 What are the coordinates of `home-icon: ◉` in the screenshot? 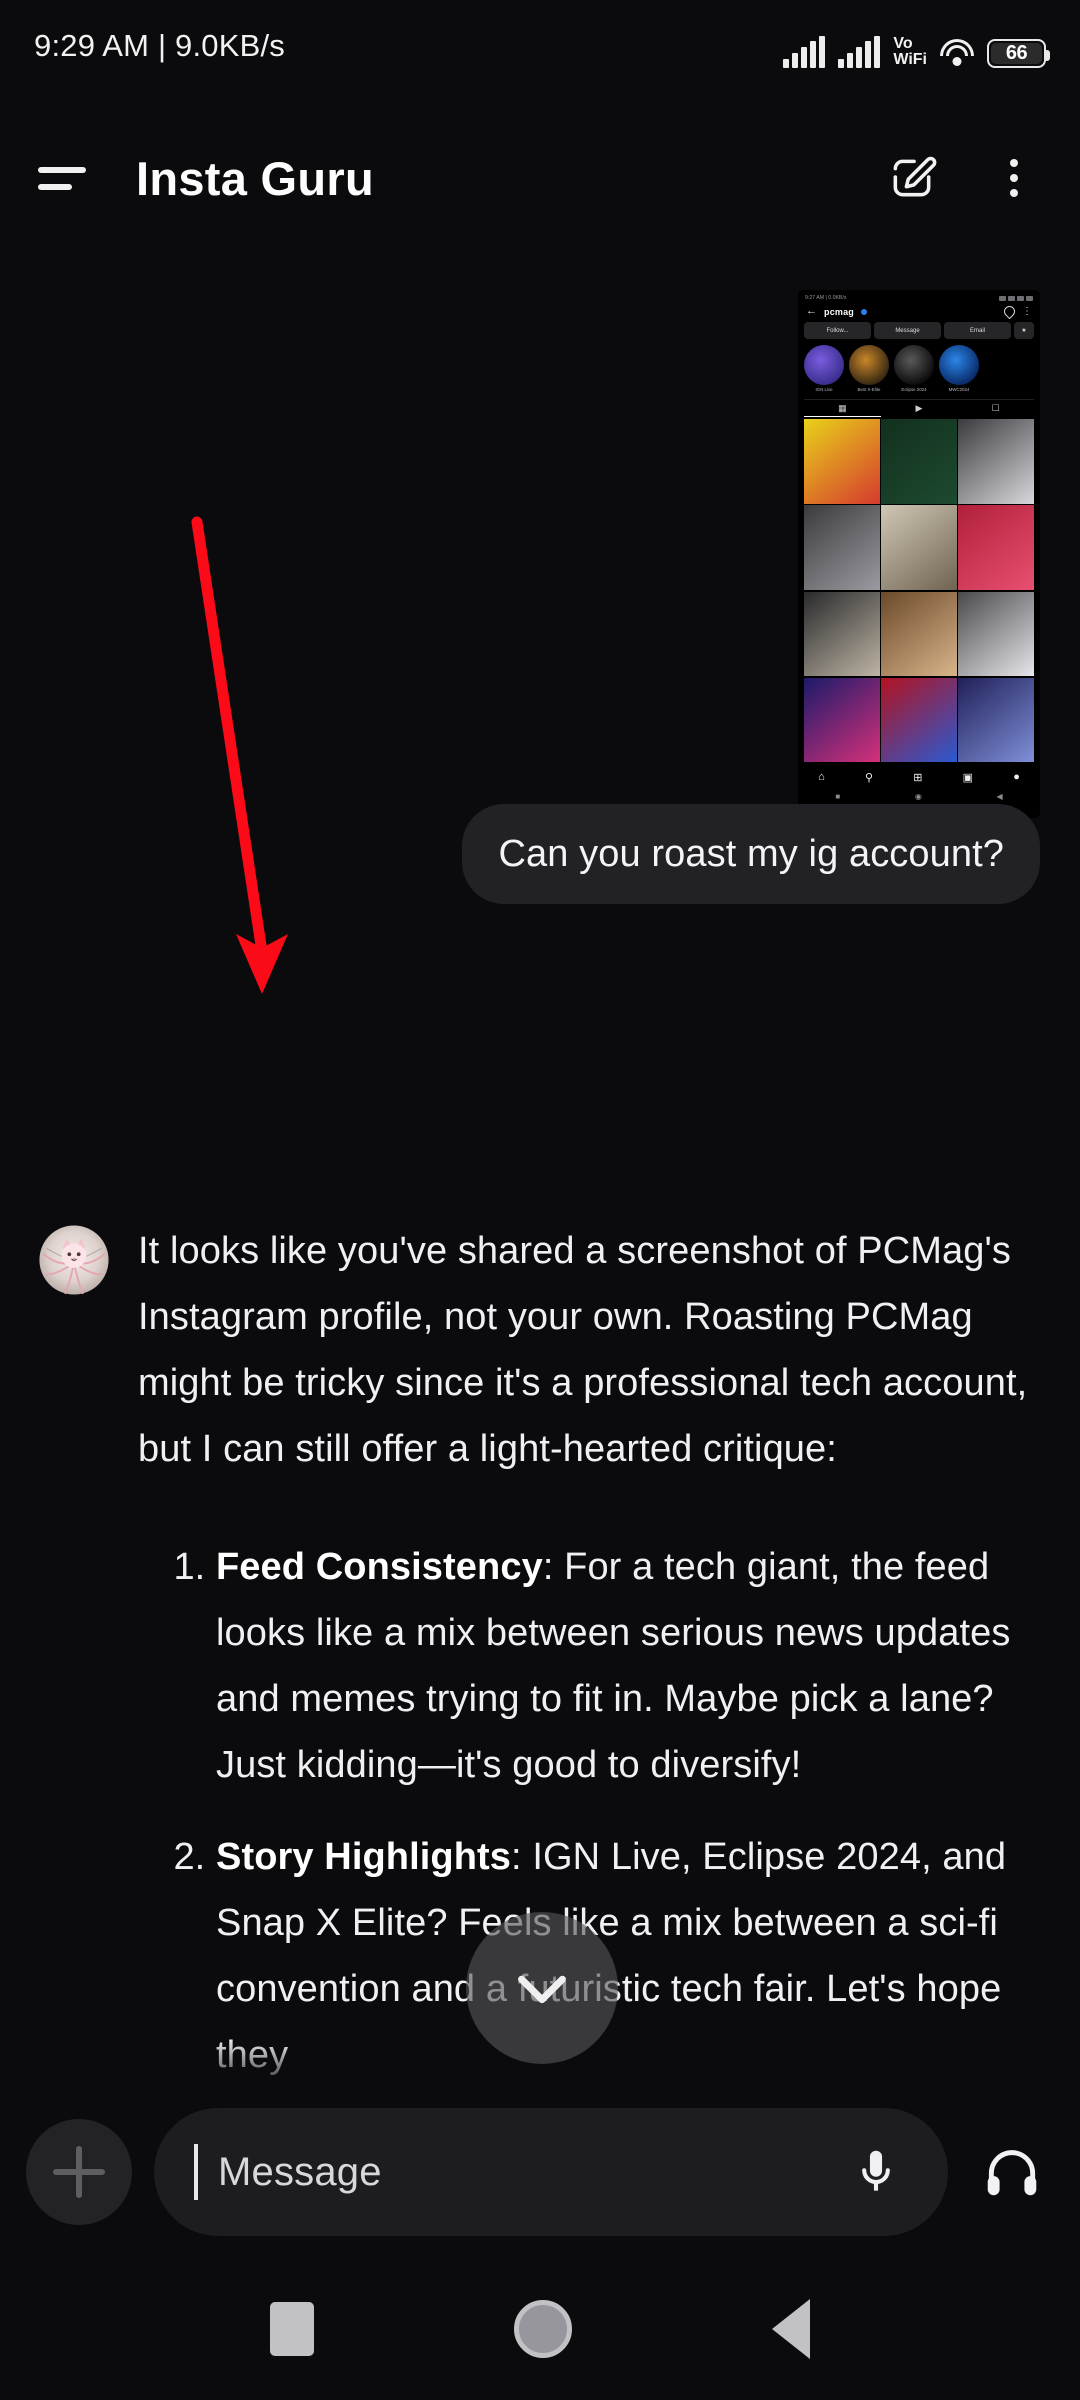 It's located at (918, 797).